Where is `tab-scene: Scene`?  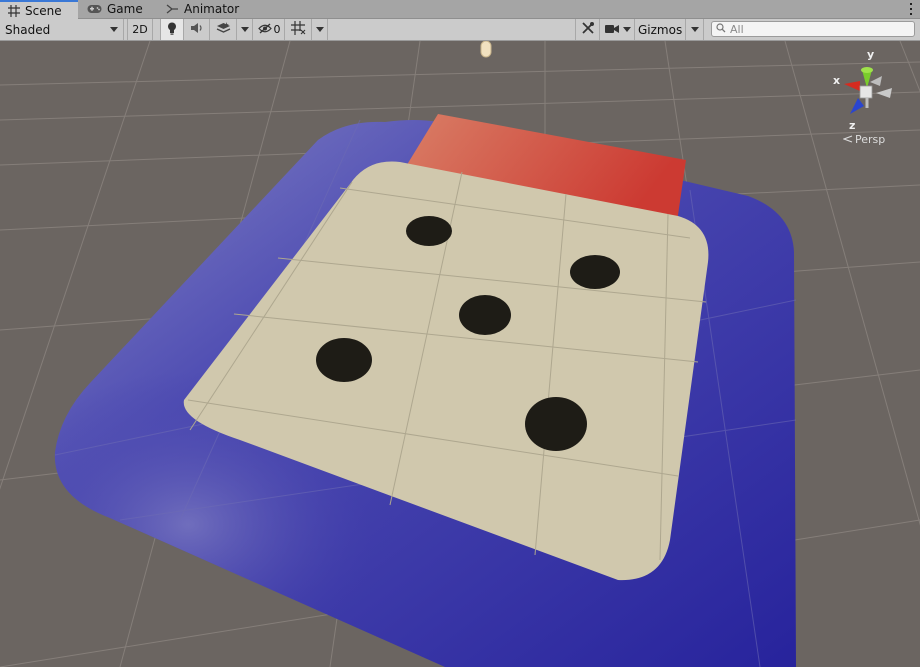 tab-scene: Scene is located at coordinates (39, 9).